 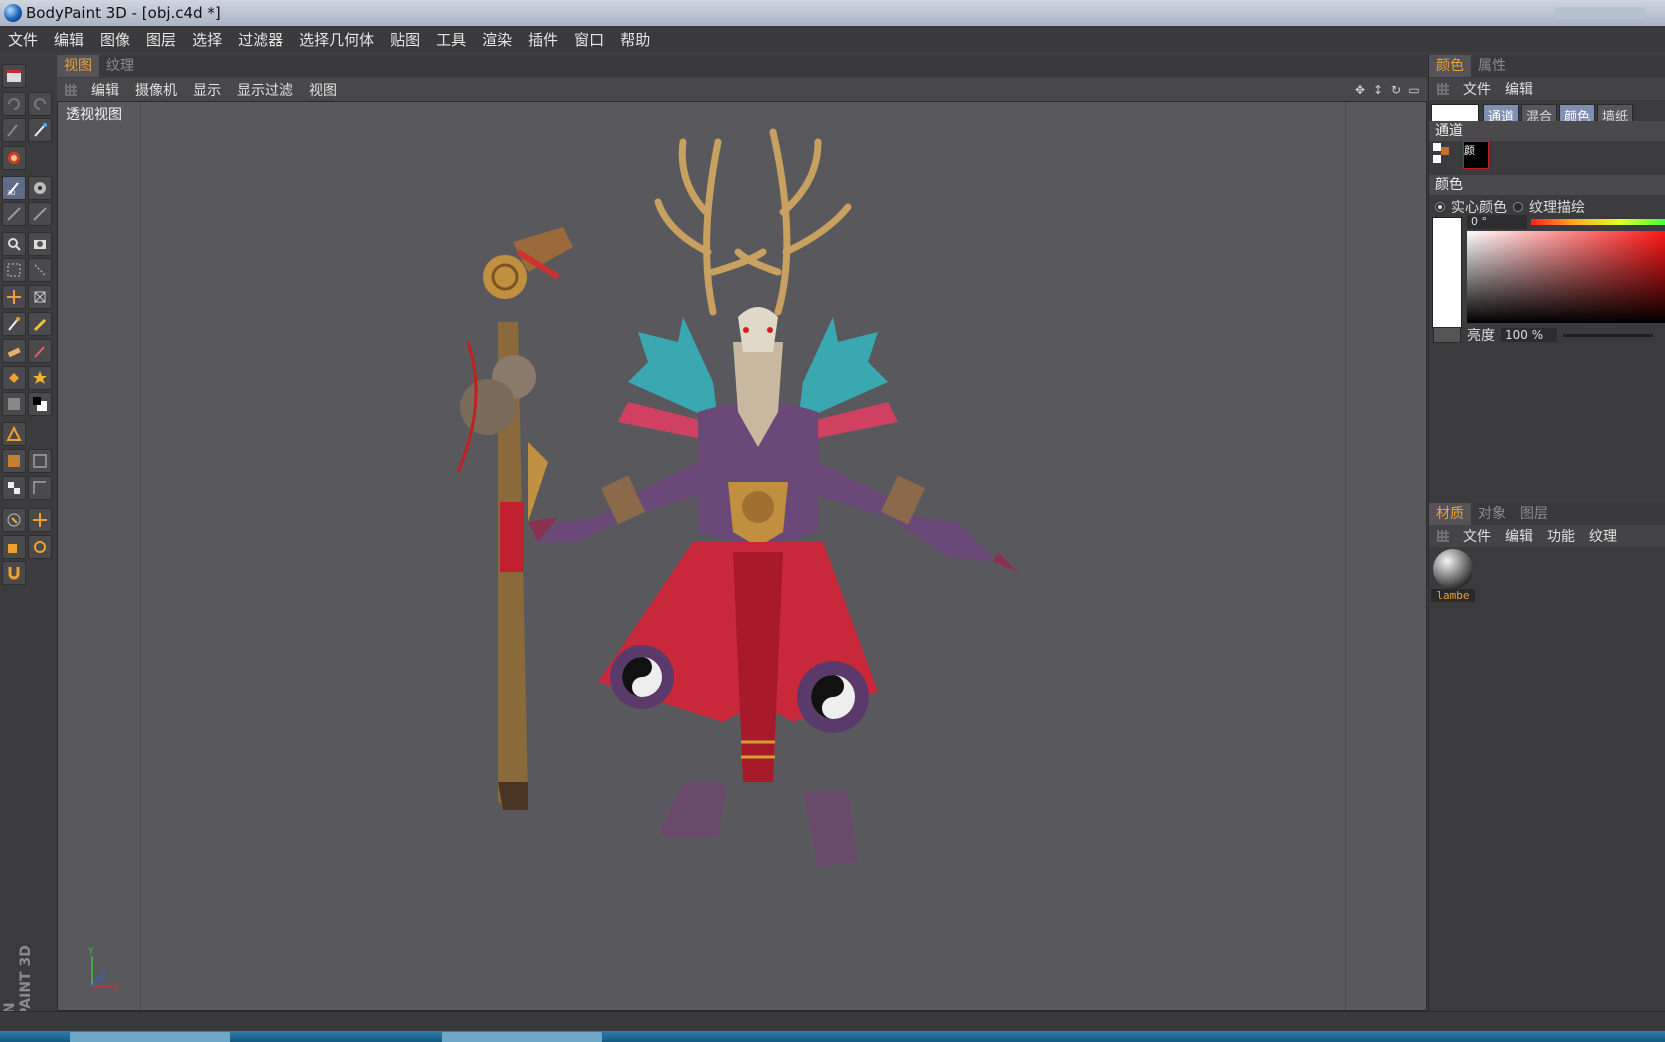 I want to click on uv-edit-alt-icon, so click(x=40, y=214).